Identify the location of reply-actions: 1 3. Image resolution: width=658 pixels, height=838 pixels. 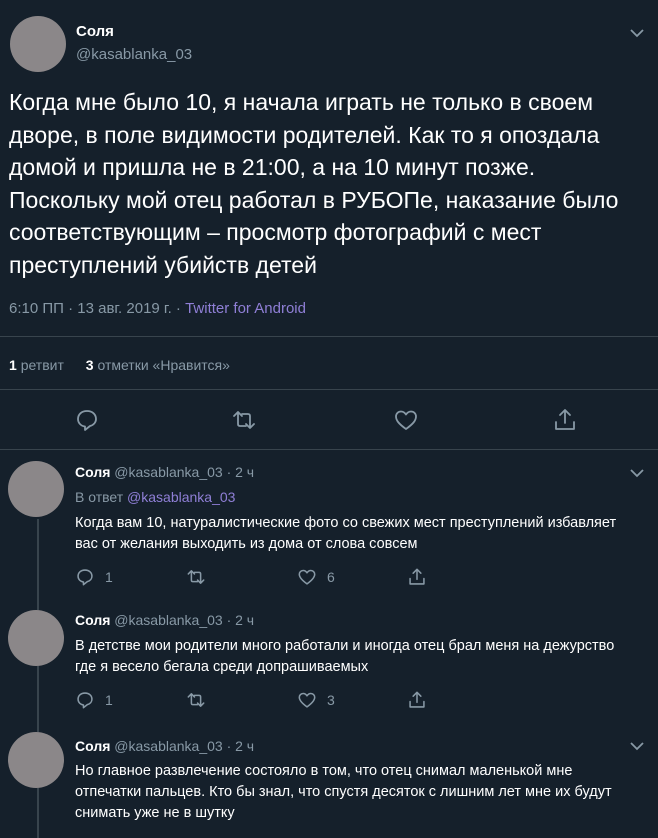
(255, 700).